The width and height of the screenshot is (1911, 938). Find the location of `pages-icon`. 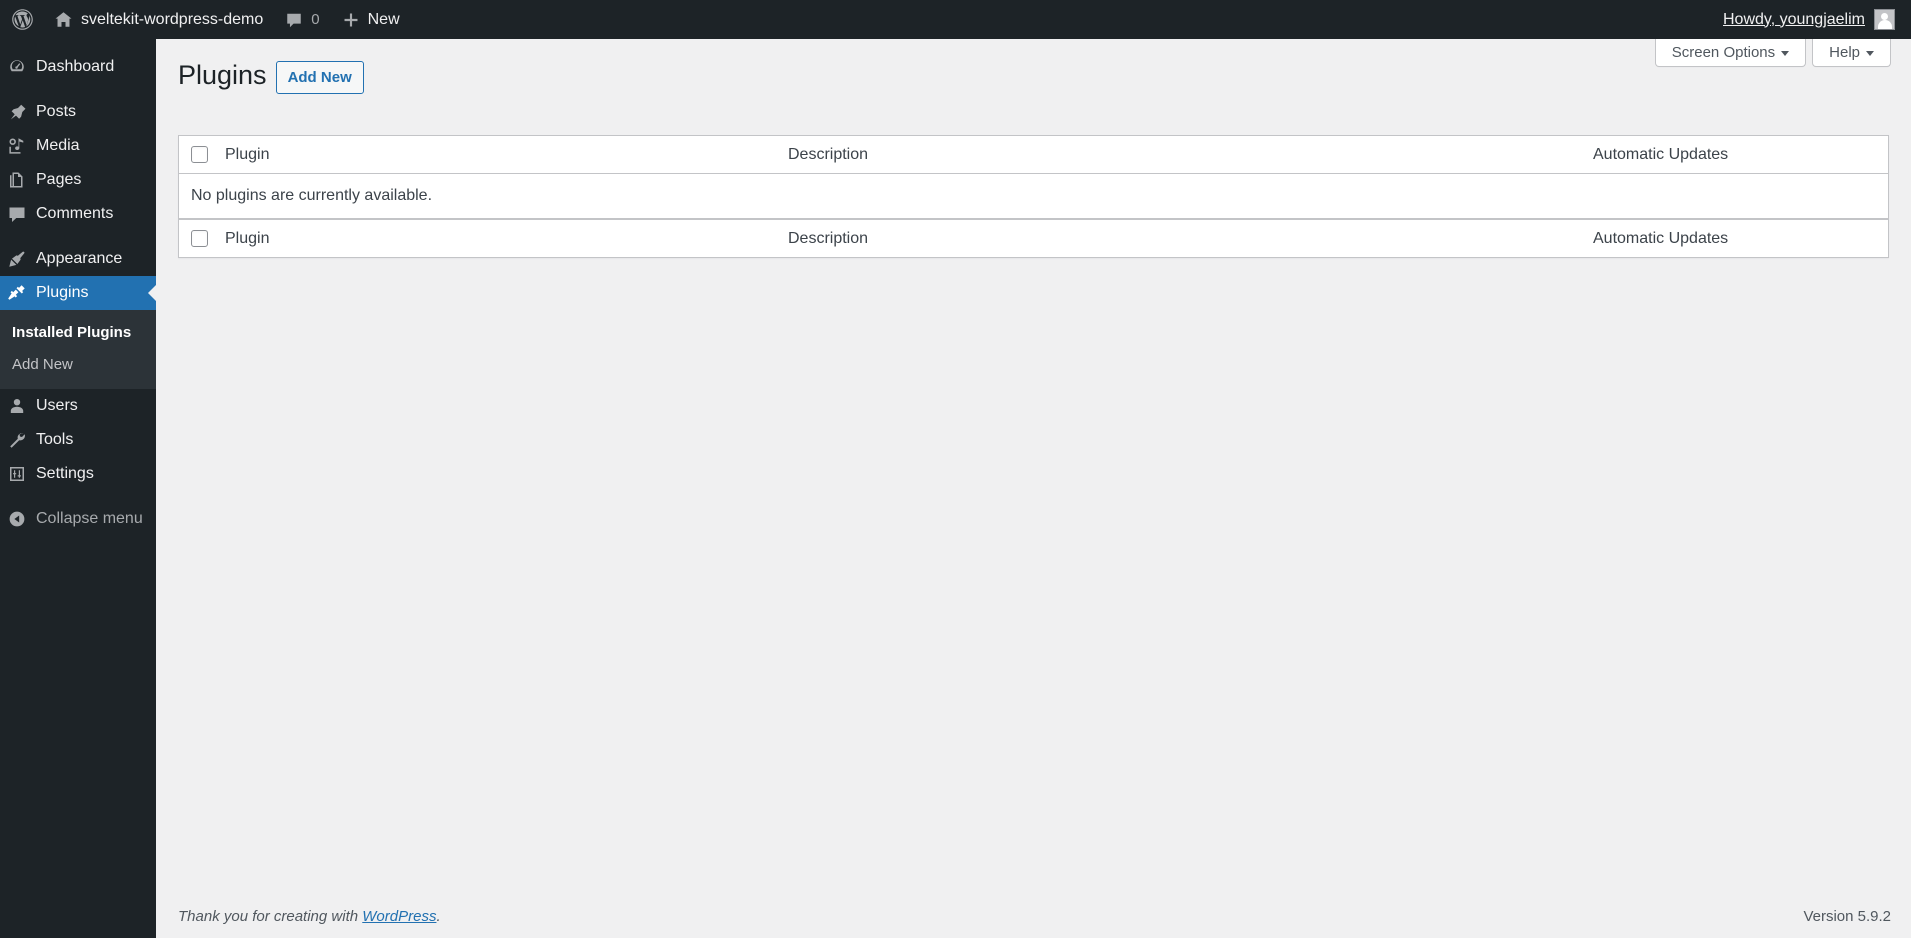

pages-icon is located at coordinates (17, 180).